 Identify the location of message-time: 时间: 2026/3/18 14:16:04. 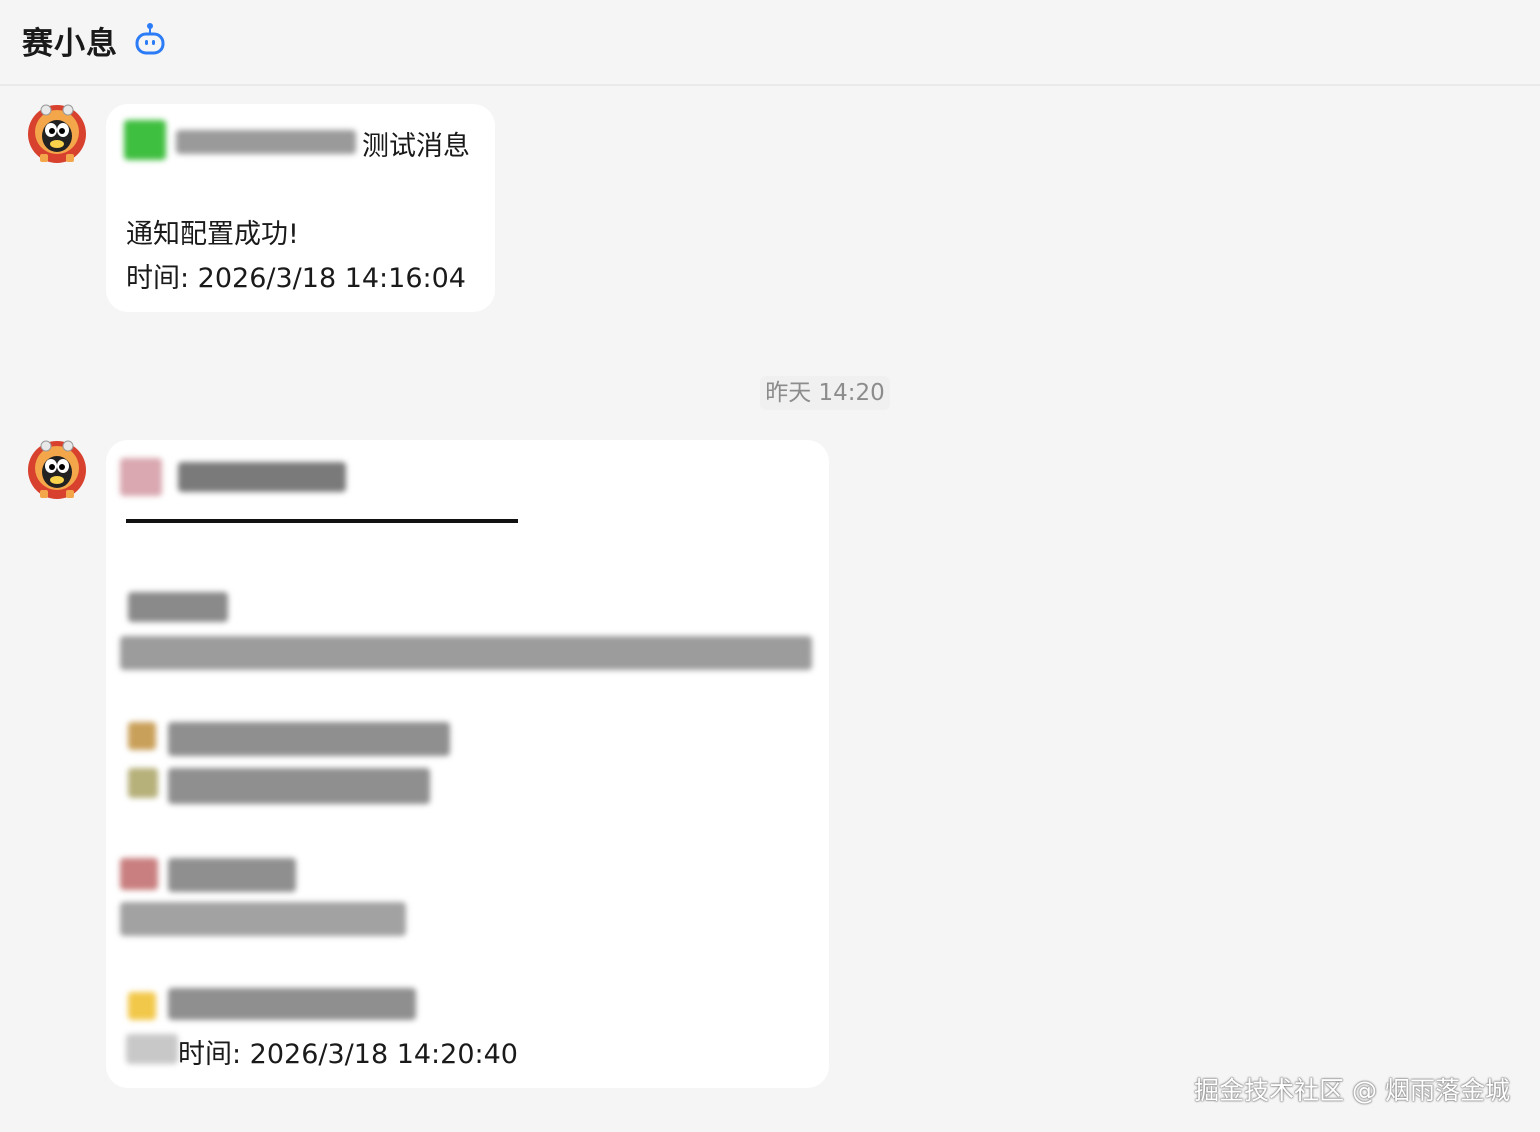
(296, 278).